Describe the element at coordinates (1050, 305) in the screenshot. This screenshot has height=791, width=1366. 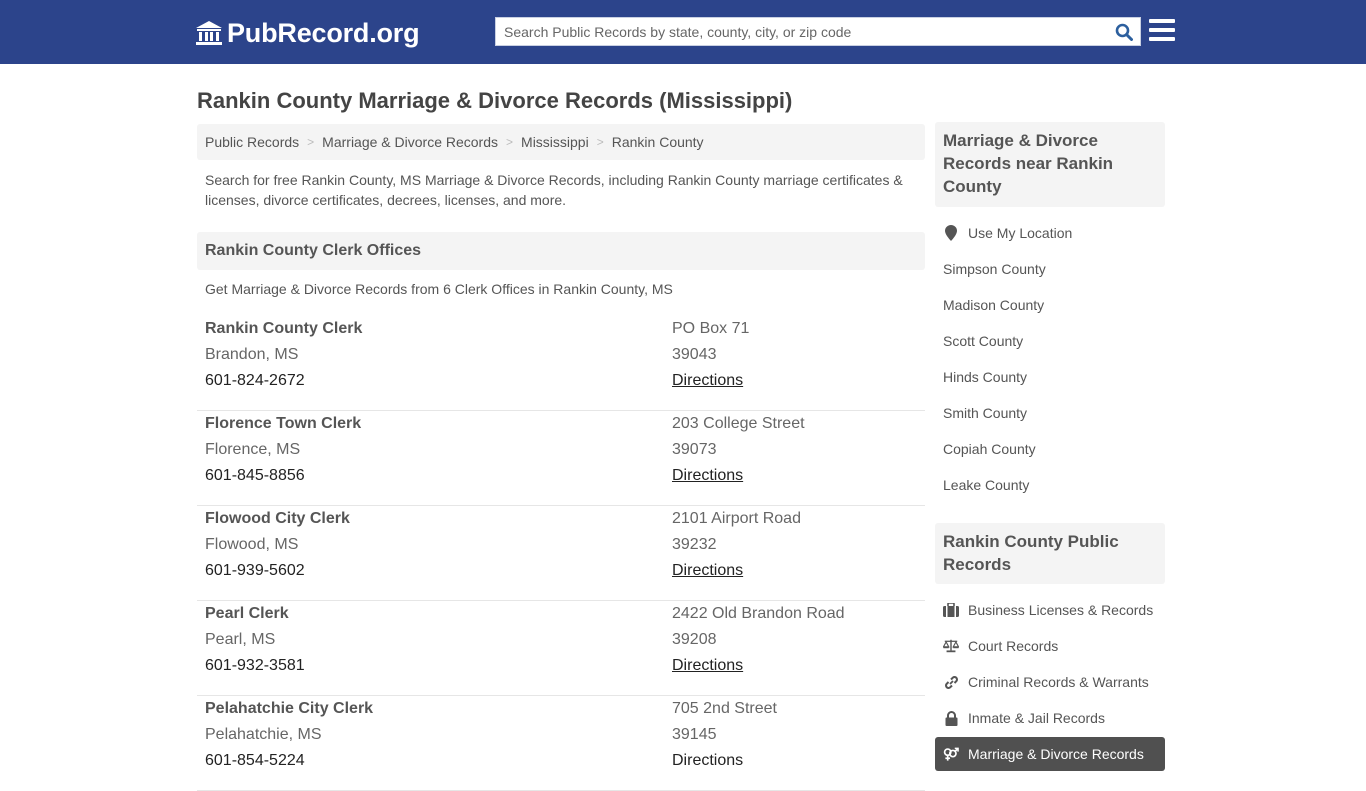
I see `nearby-county-link: Madison County` at that location.